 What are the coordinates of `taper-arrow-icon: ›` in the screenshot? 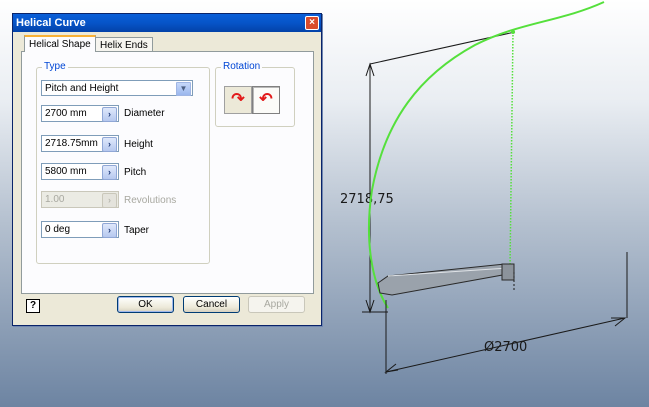 It's located at (109, 230).